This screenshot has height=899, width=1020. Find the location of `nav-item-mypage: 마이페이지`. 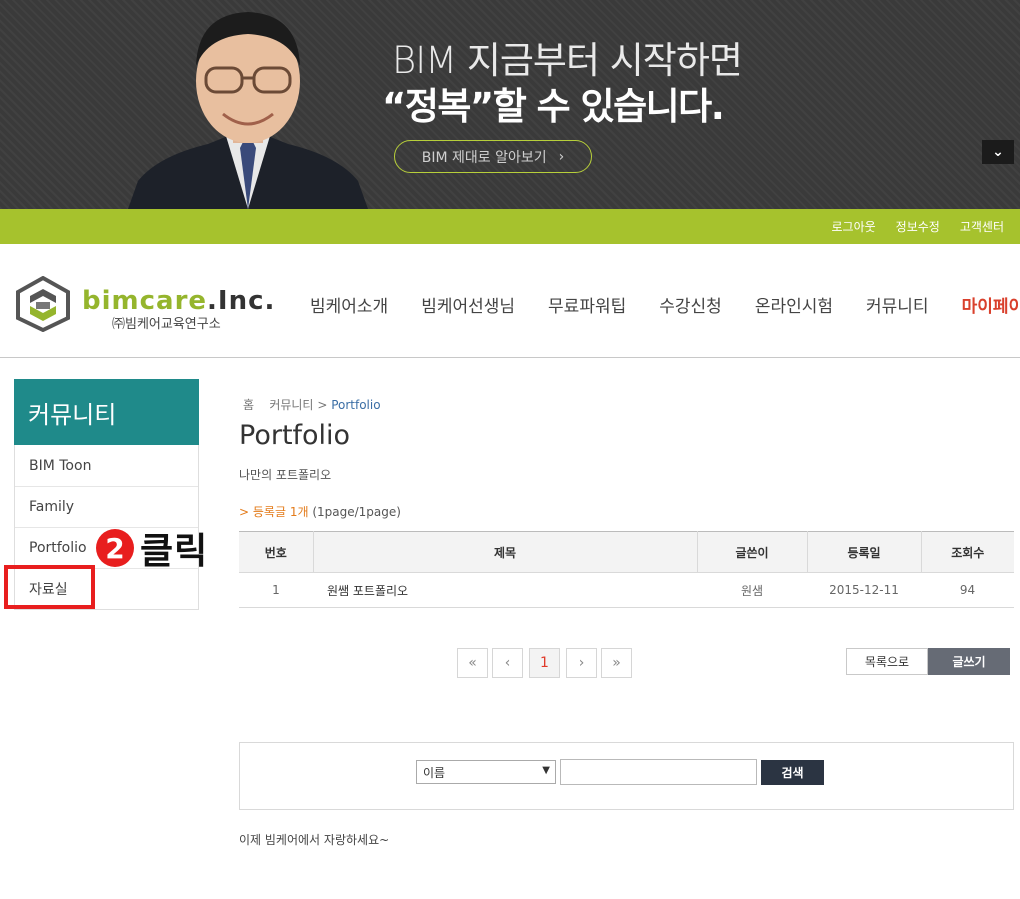

nav-item-mypage: 마이페이지 is located at coordinates (991, 304).